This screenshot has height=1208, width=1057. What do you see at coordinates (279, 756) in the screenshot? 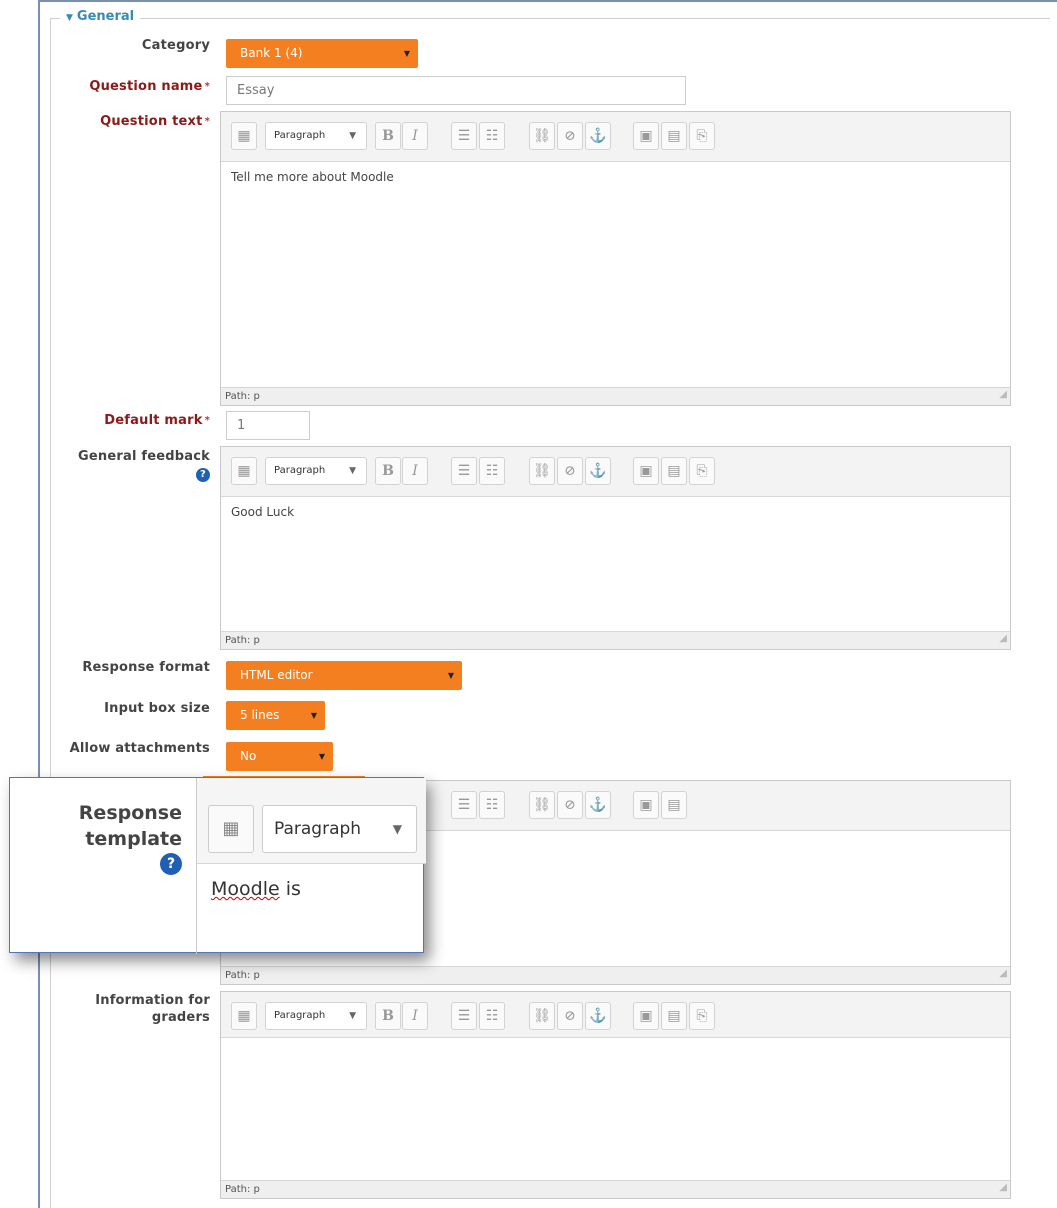
I see `allow-attachments-select: No ▼` at bounding box center [279, 756].